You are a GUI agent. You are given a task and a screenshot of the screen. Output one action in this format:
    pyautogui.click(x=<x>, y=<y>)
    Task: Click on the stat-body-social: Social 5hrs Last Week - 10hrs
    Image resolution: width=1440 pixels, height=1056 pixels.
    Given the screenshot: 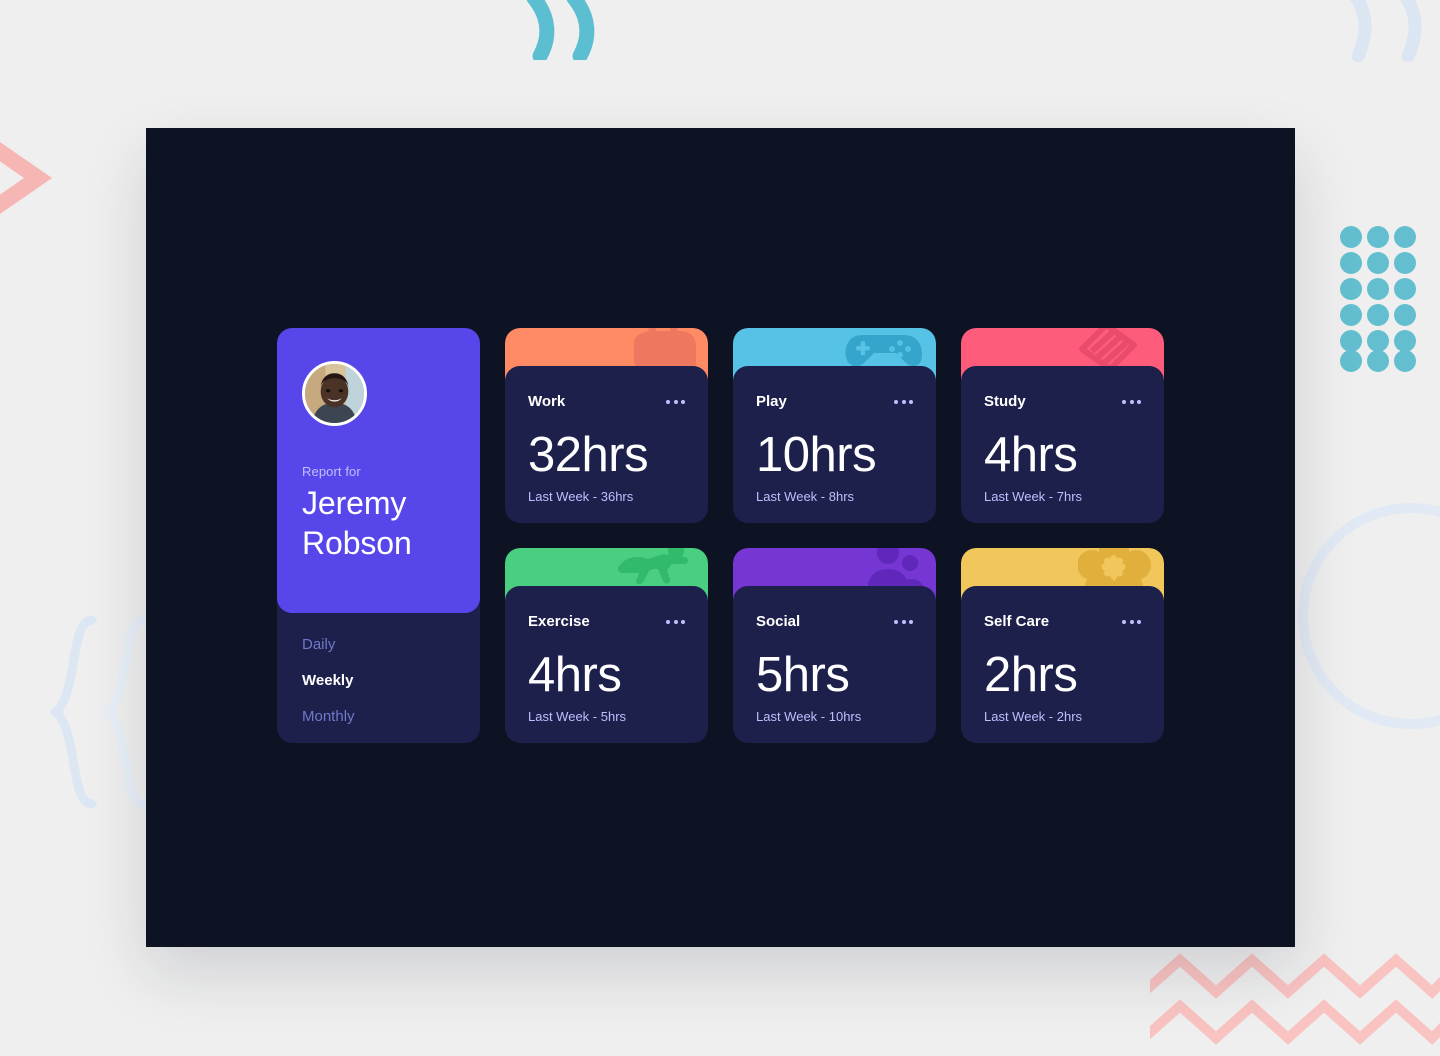 What is the action you would take?
    pyautogui.click(x=834, y=664)
    